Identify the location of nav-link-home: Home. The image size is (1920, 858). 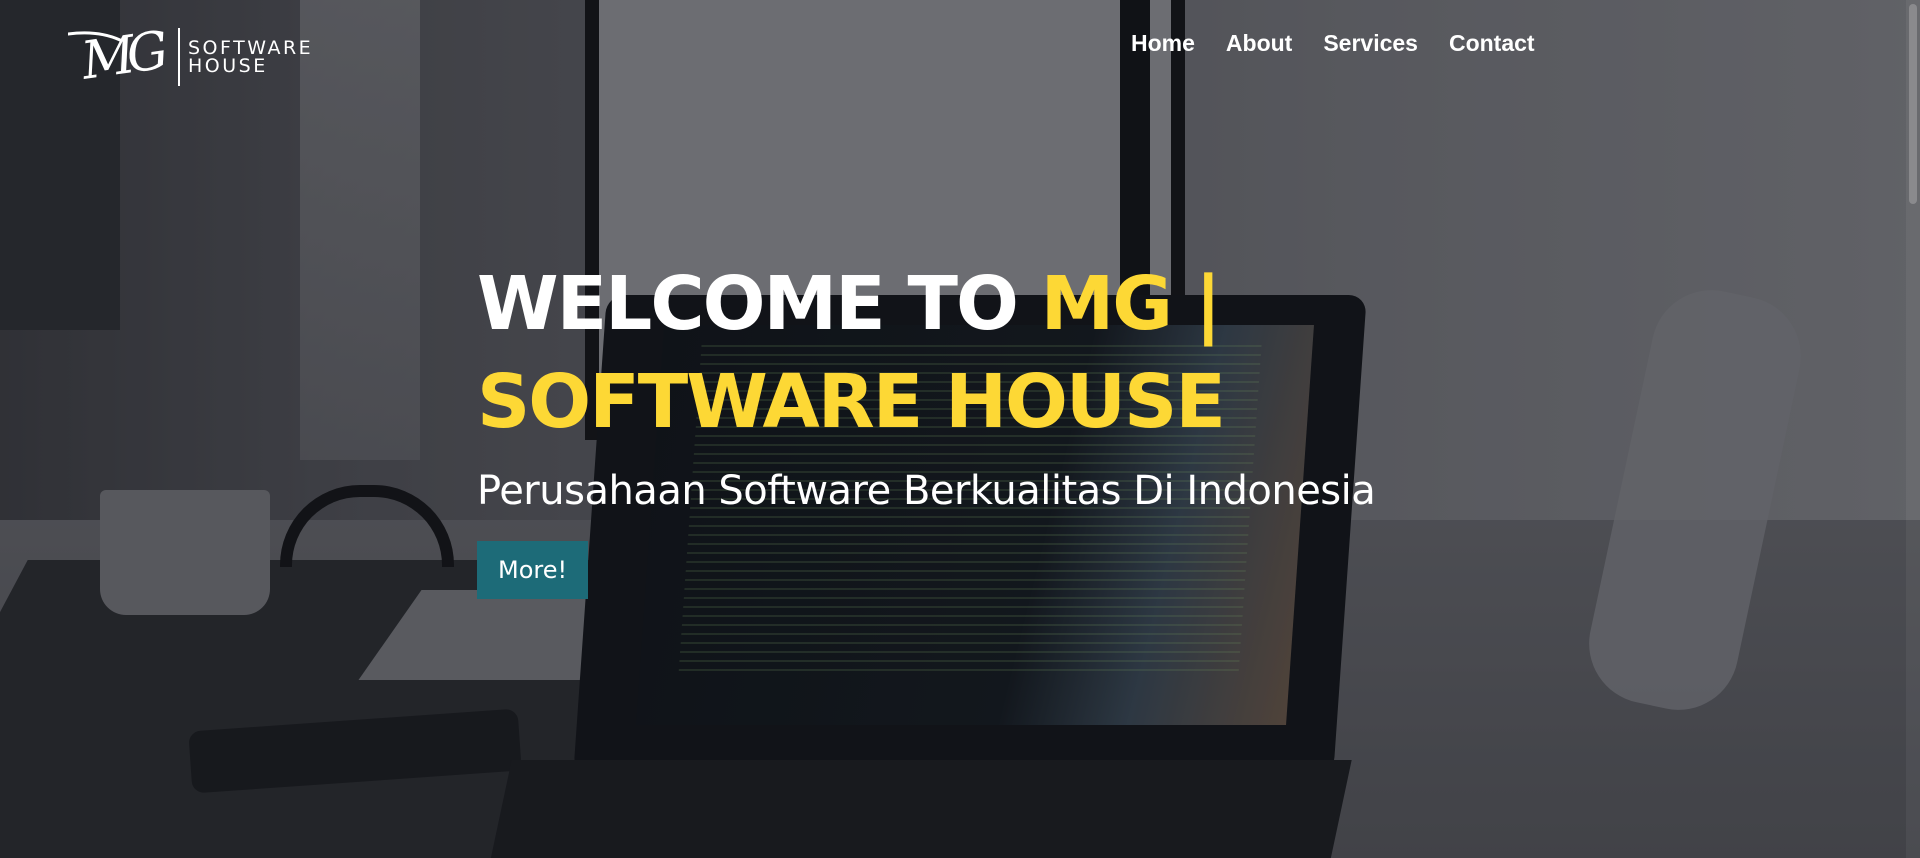
(1163, 43).